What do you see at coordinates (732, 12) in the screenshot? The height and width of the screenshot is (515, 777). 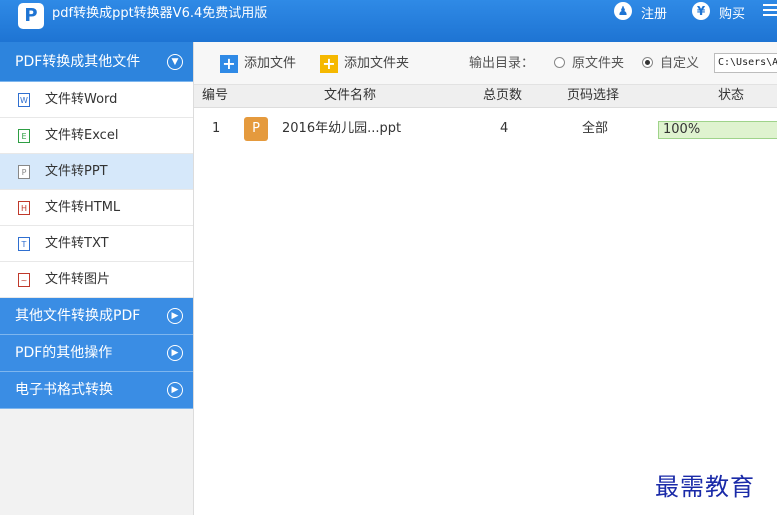 I see `buy-button: 购买` at bounding box center [732, 12].